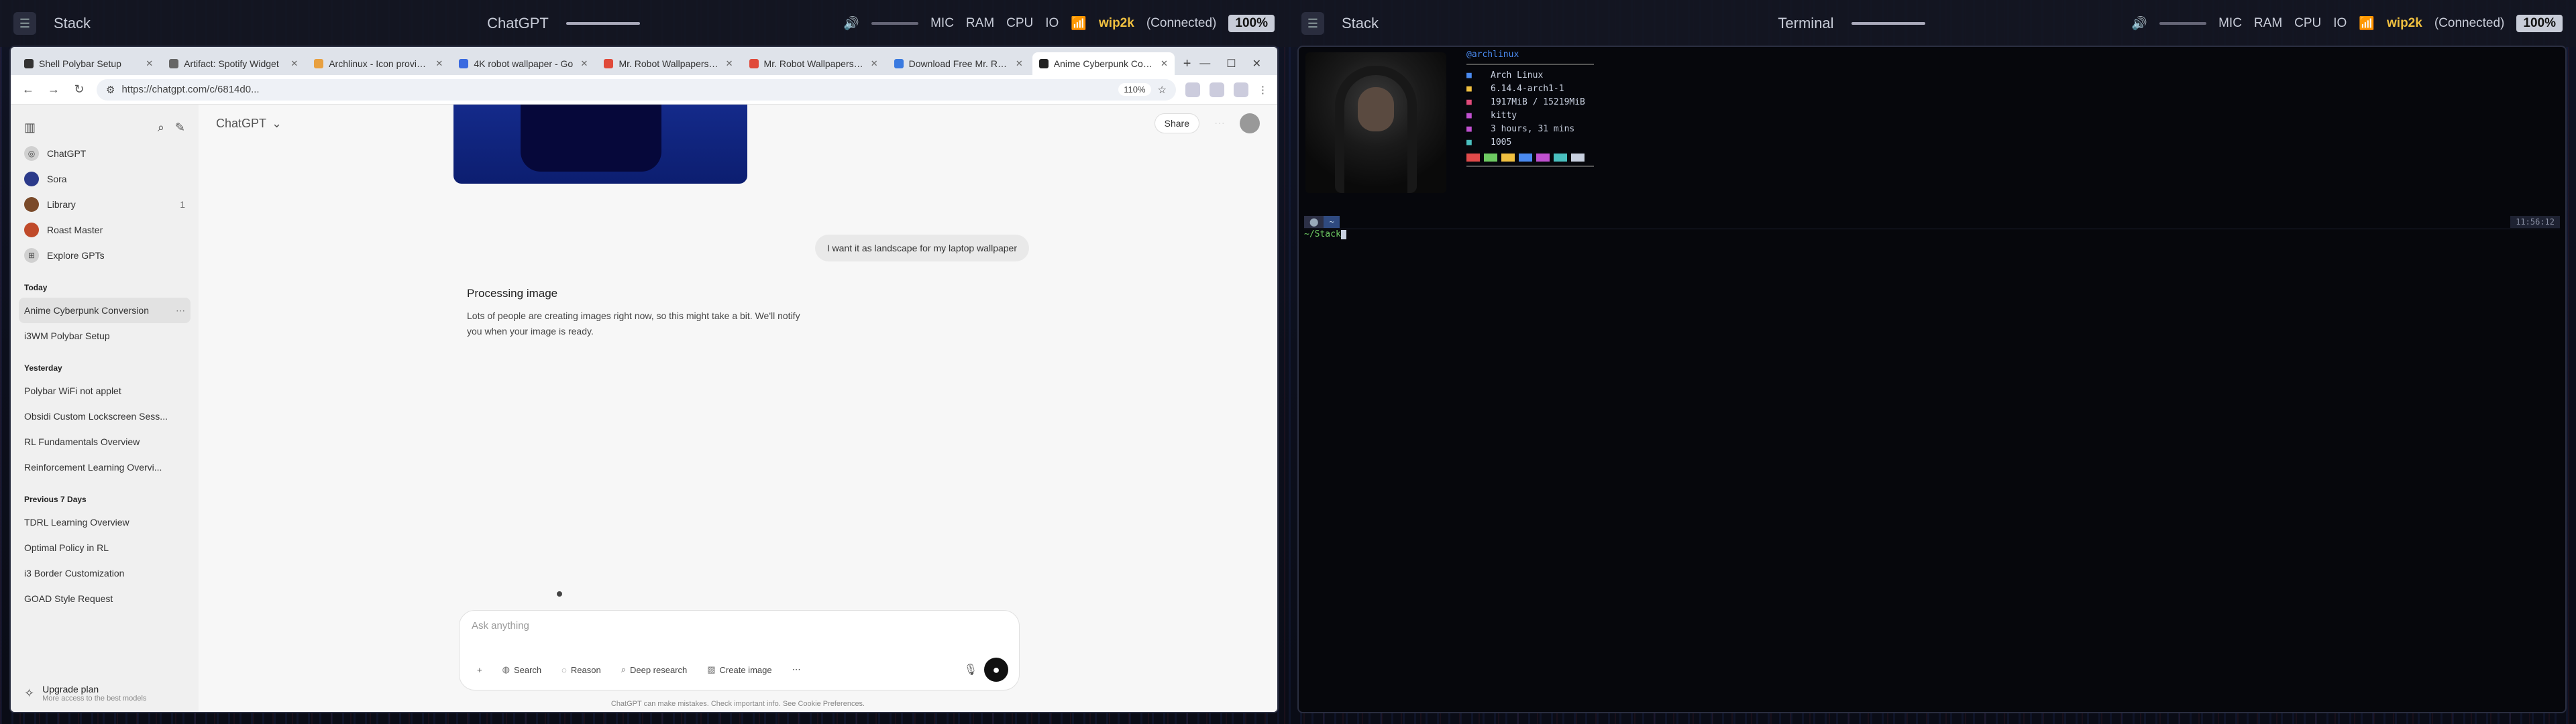 The height and width of the screenshot is (724, 2576). What do you see at coordinates (105, 547) in the screenshot?
I see `history-item: Optimal Policy in RL` at bounding box center [105, 547].